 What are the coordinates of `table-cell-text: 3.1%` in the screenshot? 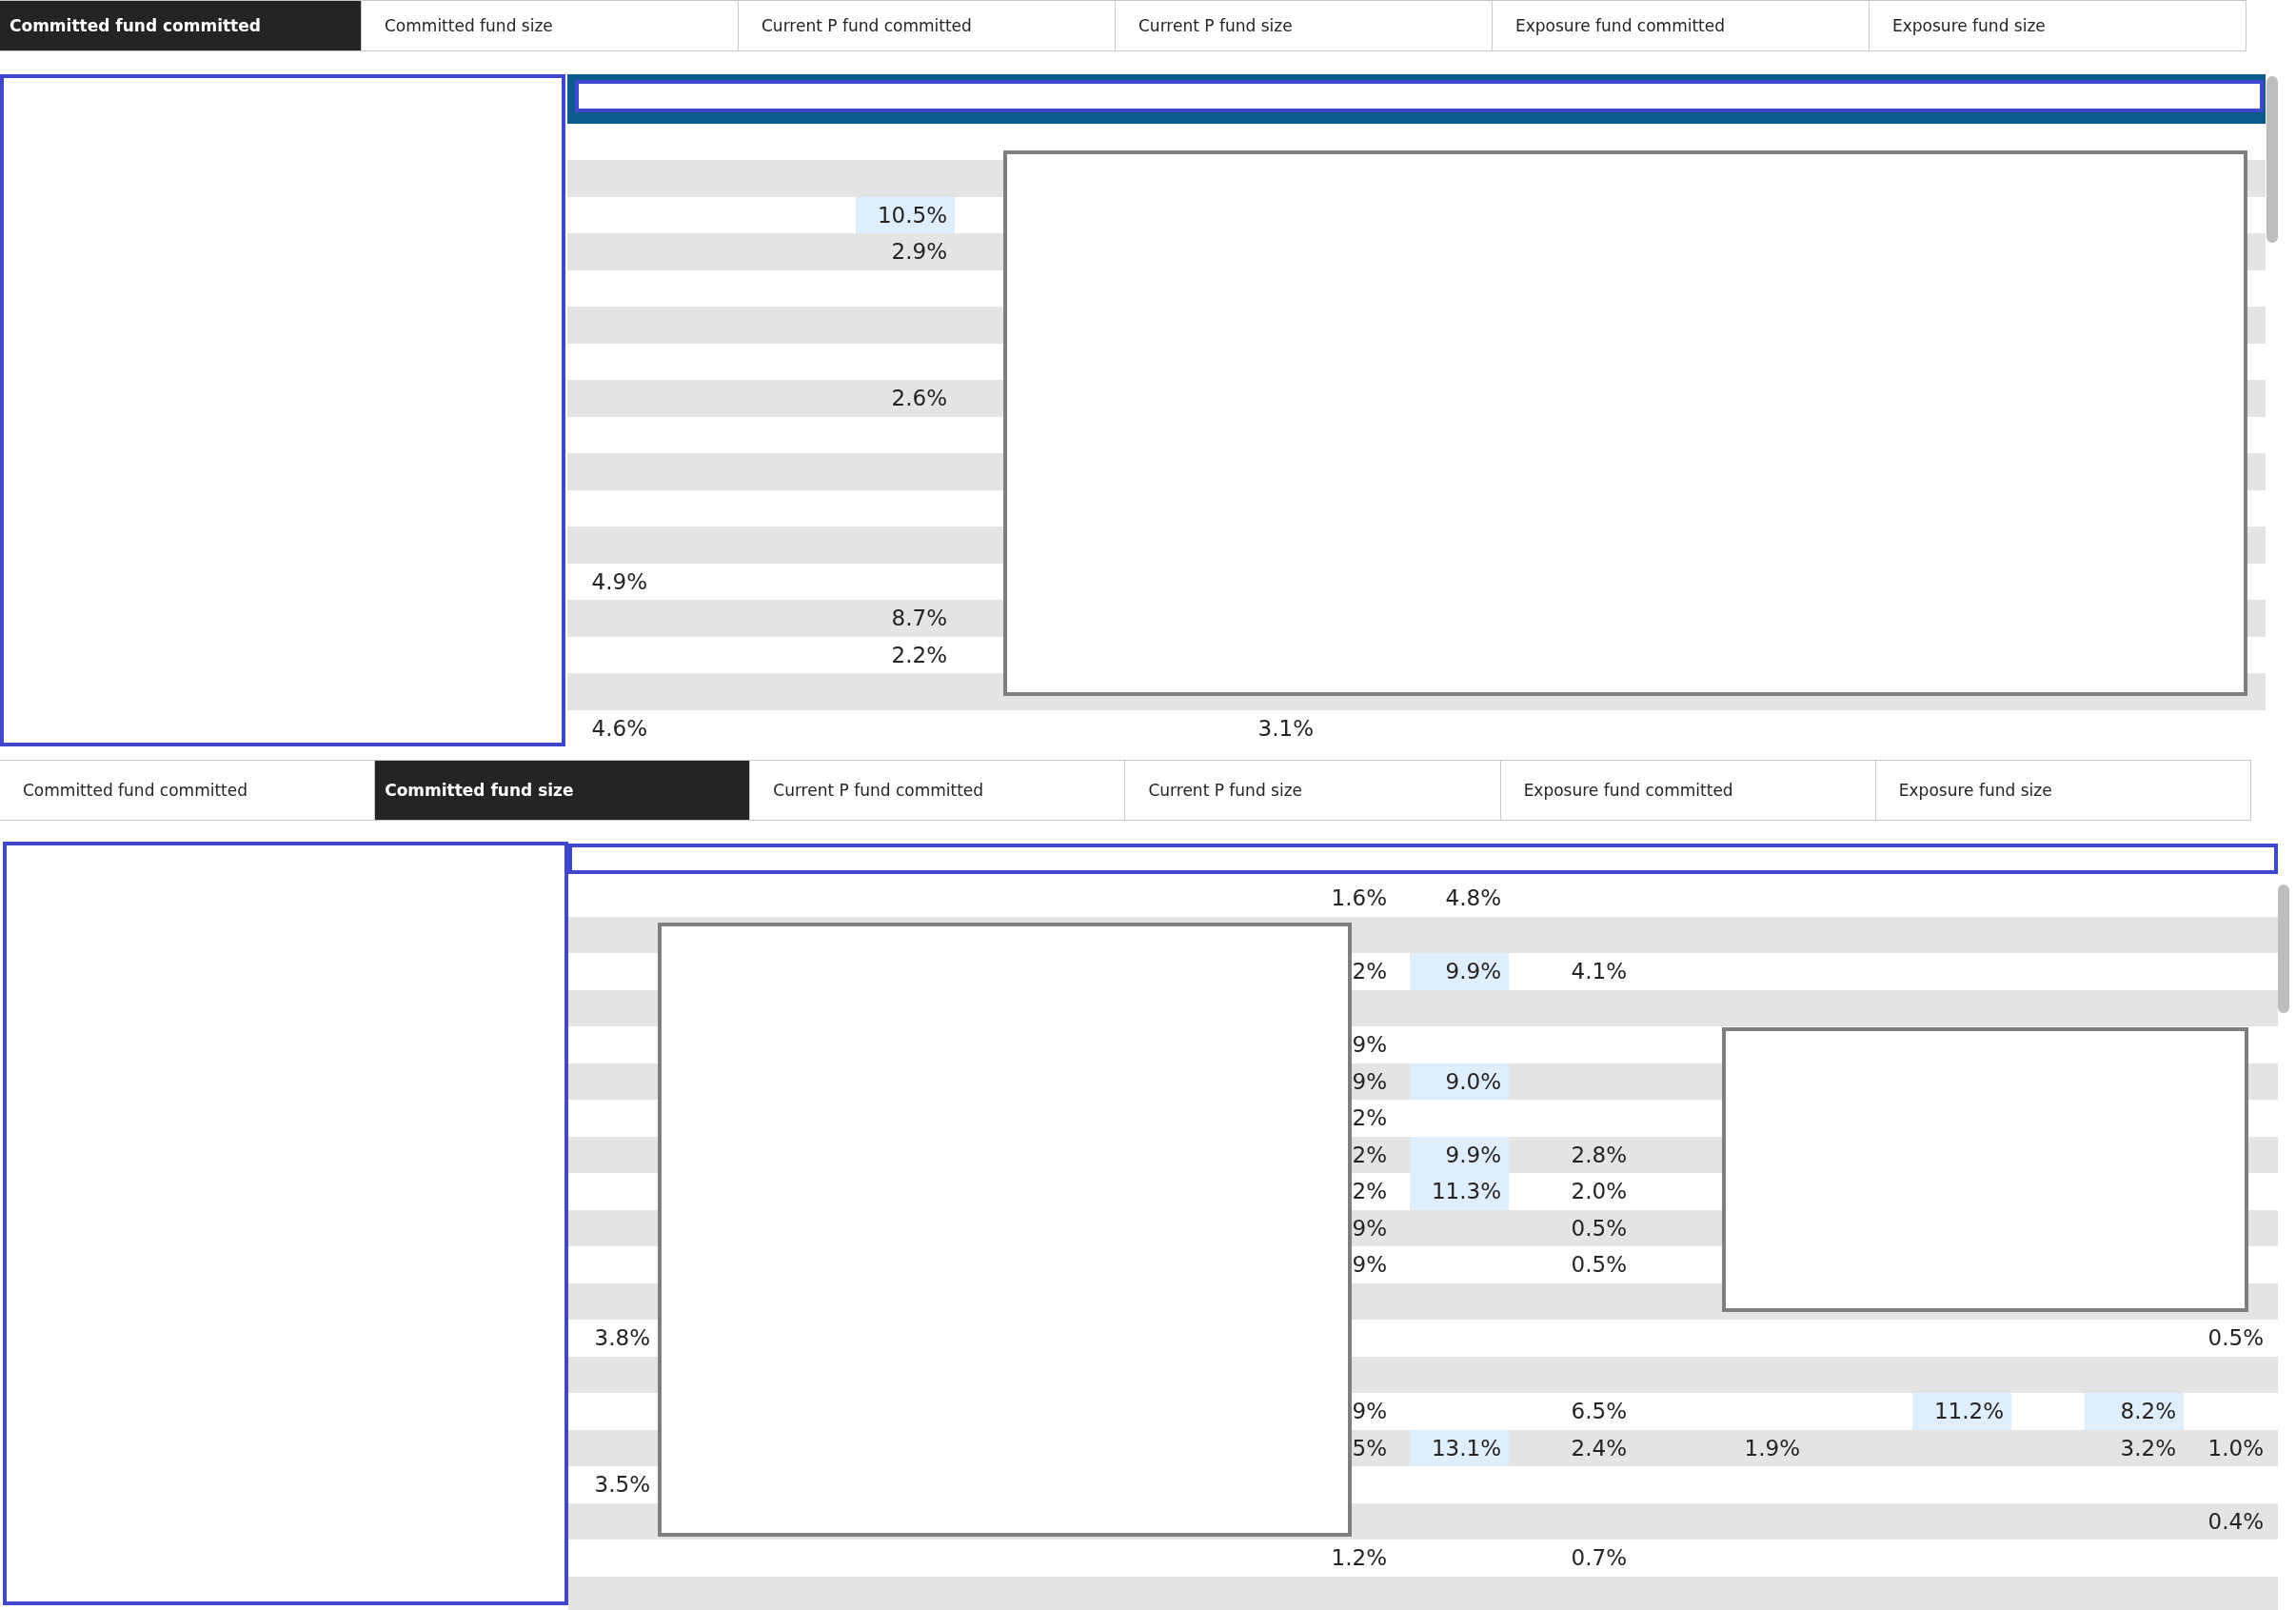 It's located at (1286, 728).